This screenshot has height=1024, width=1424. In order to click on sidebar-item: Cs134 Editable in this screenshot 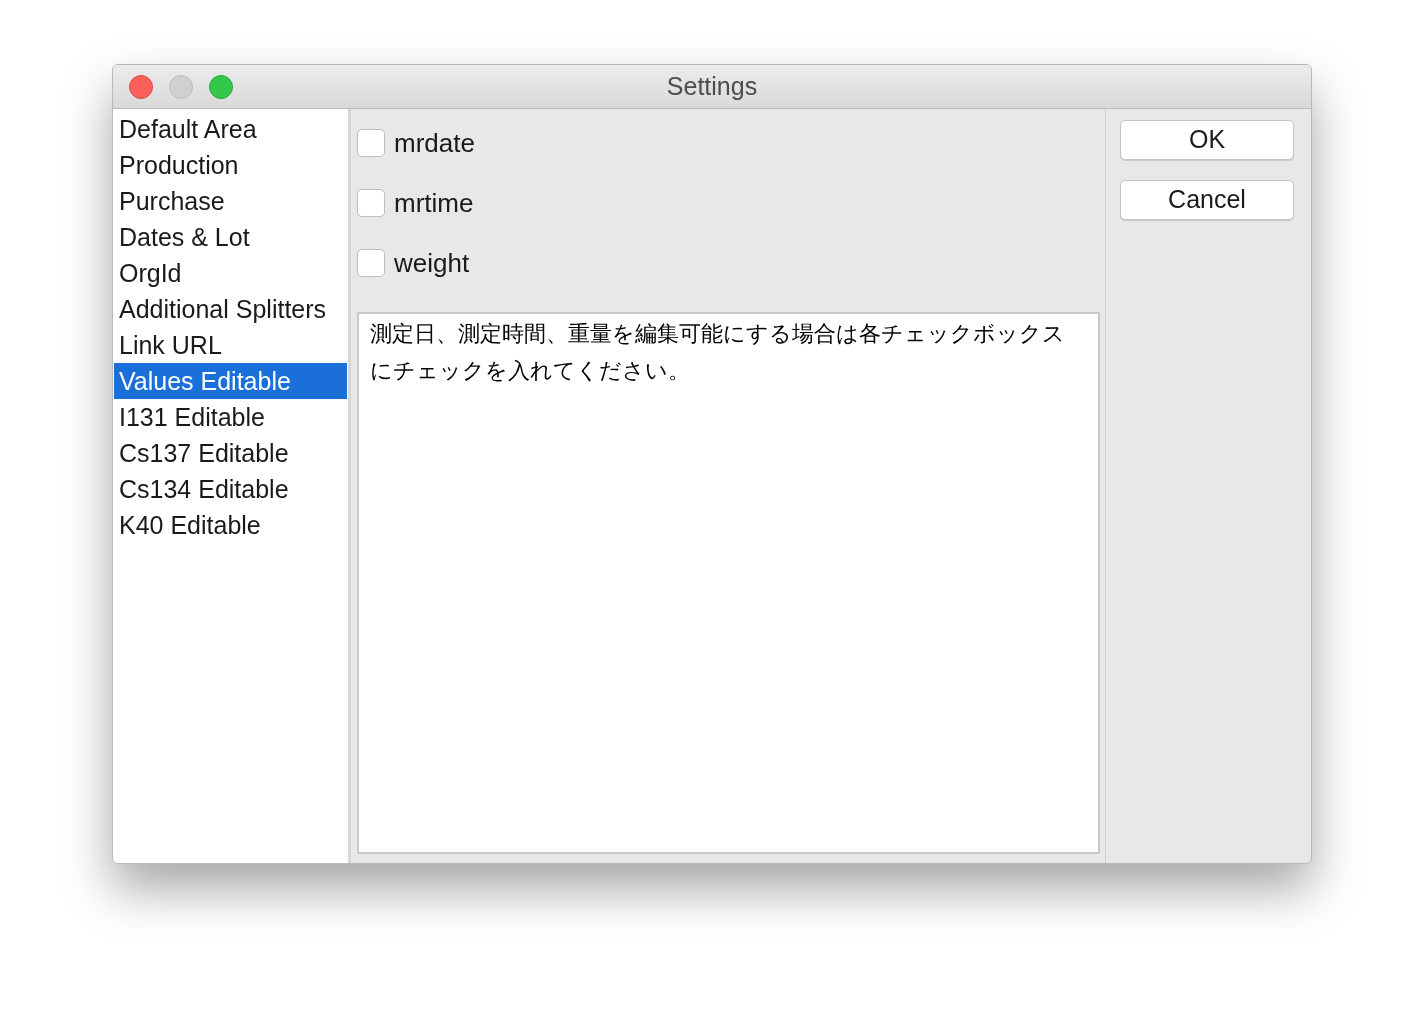, I will do `click(230, 489)`.